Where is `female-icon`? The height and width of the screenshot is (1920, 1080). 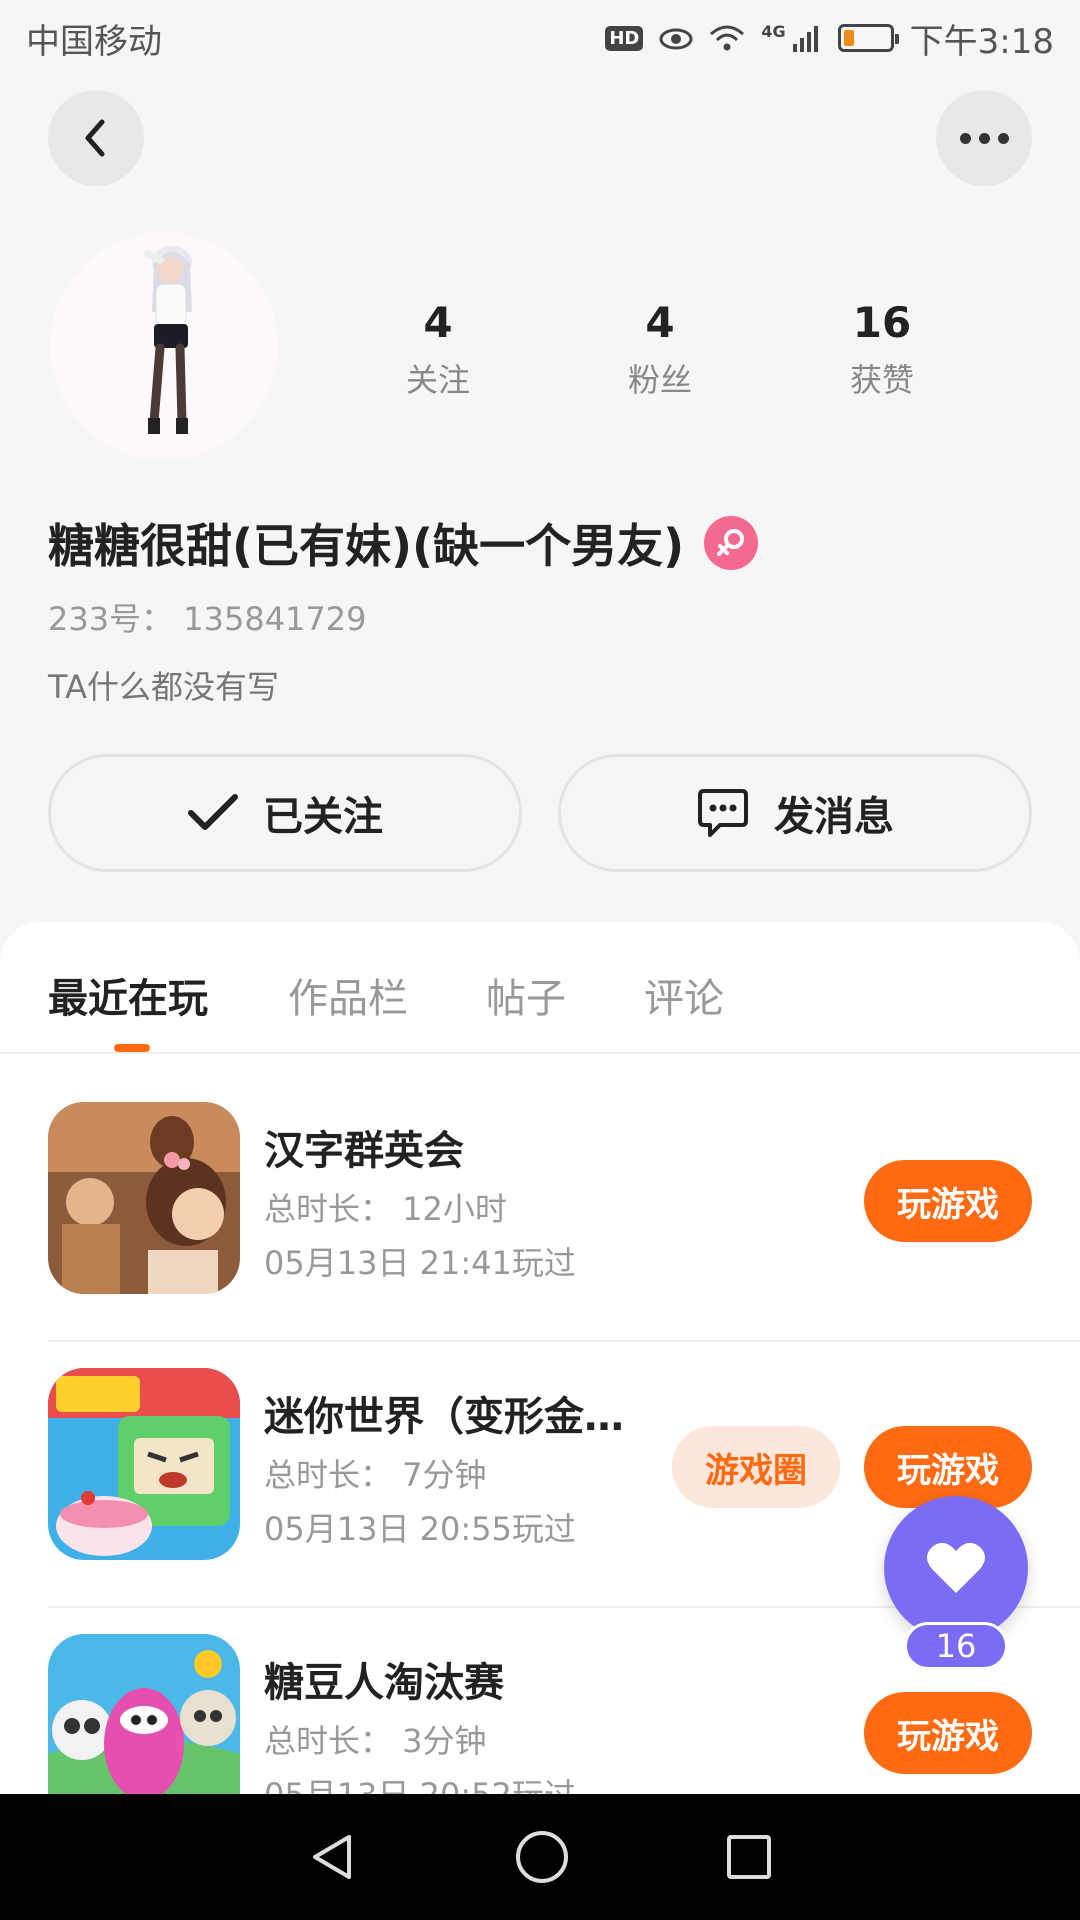 female-icon is located at coordinates (731, 543).